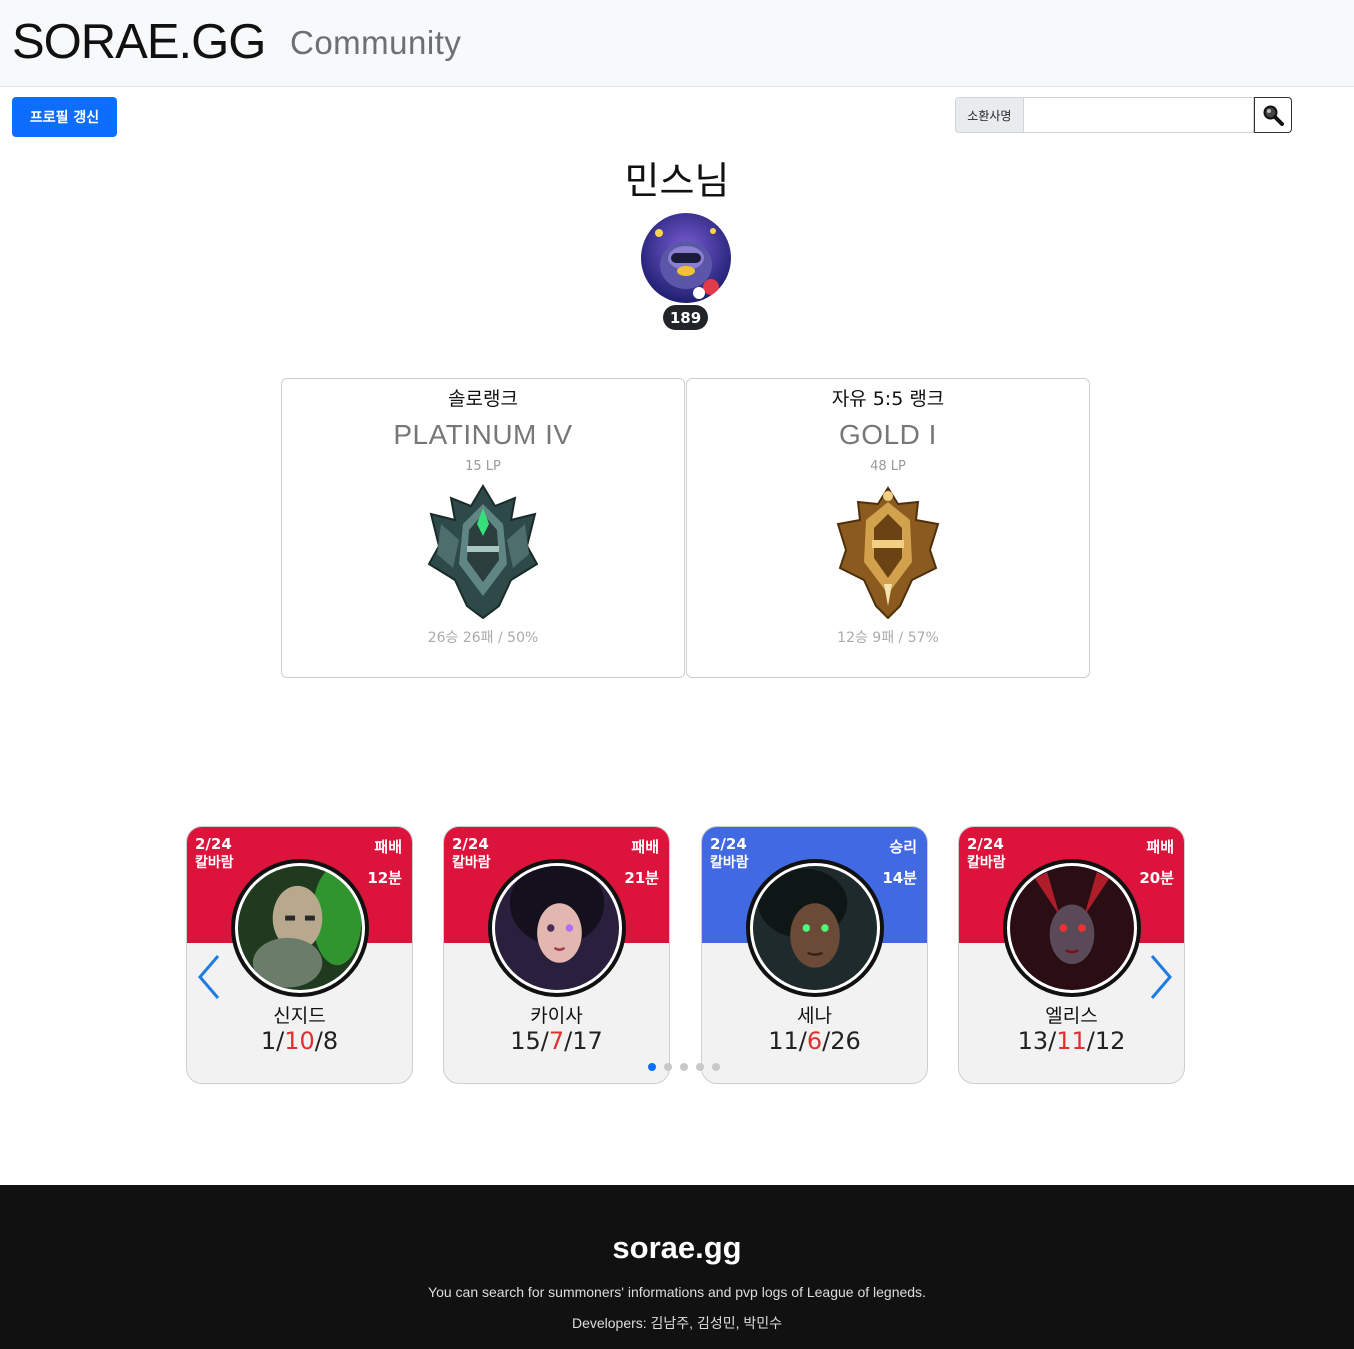  I want to click on match-duration: 20분, so click(1156, 878).